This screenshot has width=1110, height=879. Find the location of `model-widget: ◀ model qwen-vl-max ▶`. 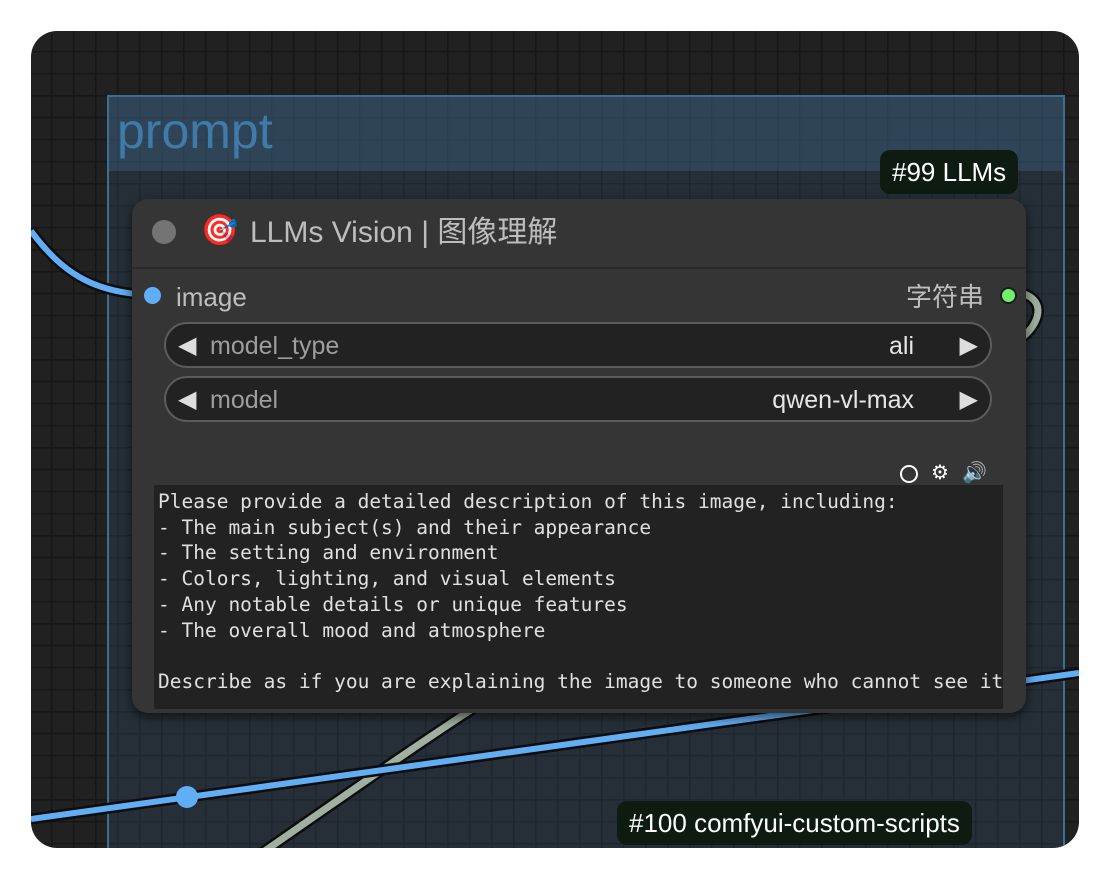

model-widget: ◀ model qwen-vl-max ▶ is located at coordinates (578, 399).